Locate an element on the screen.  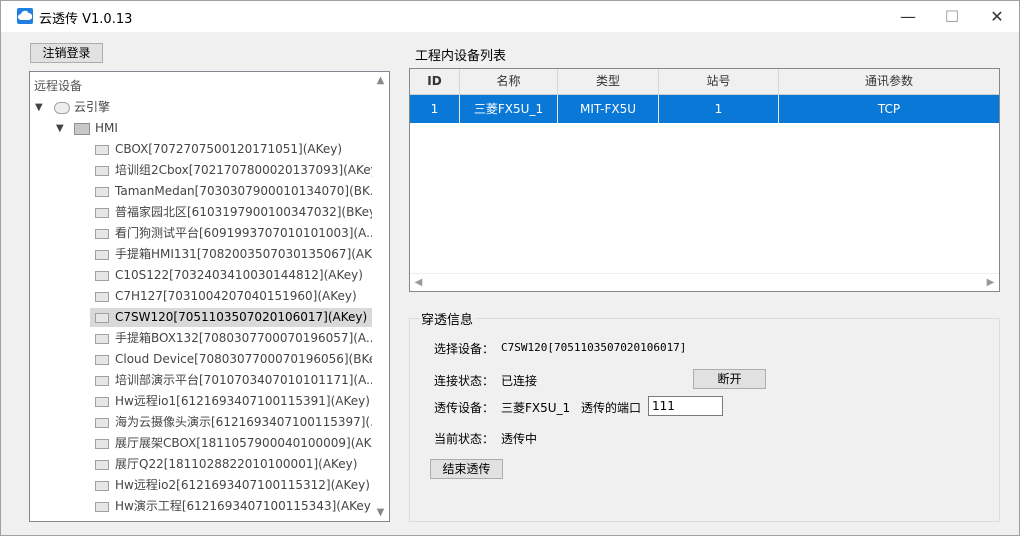
device-tree-item-label: 展厅Q22[1811028822010100001](AKey) is located at coordinates (236, 464).